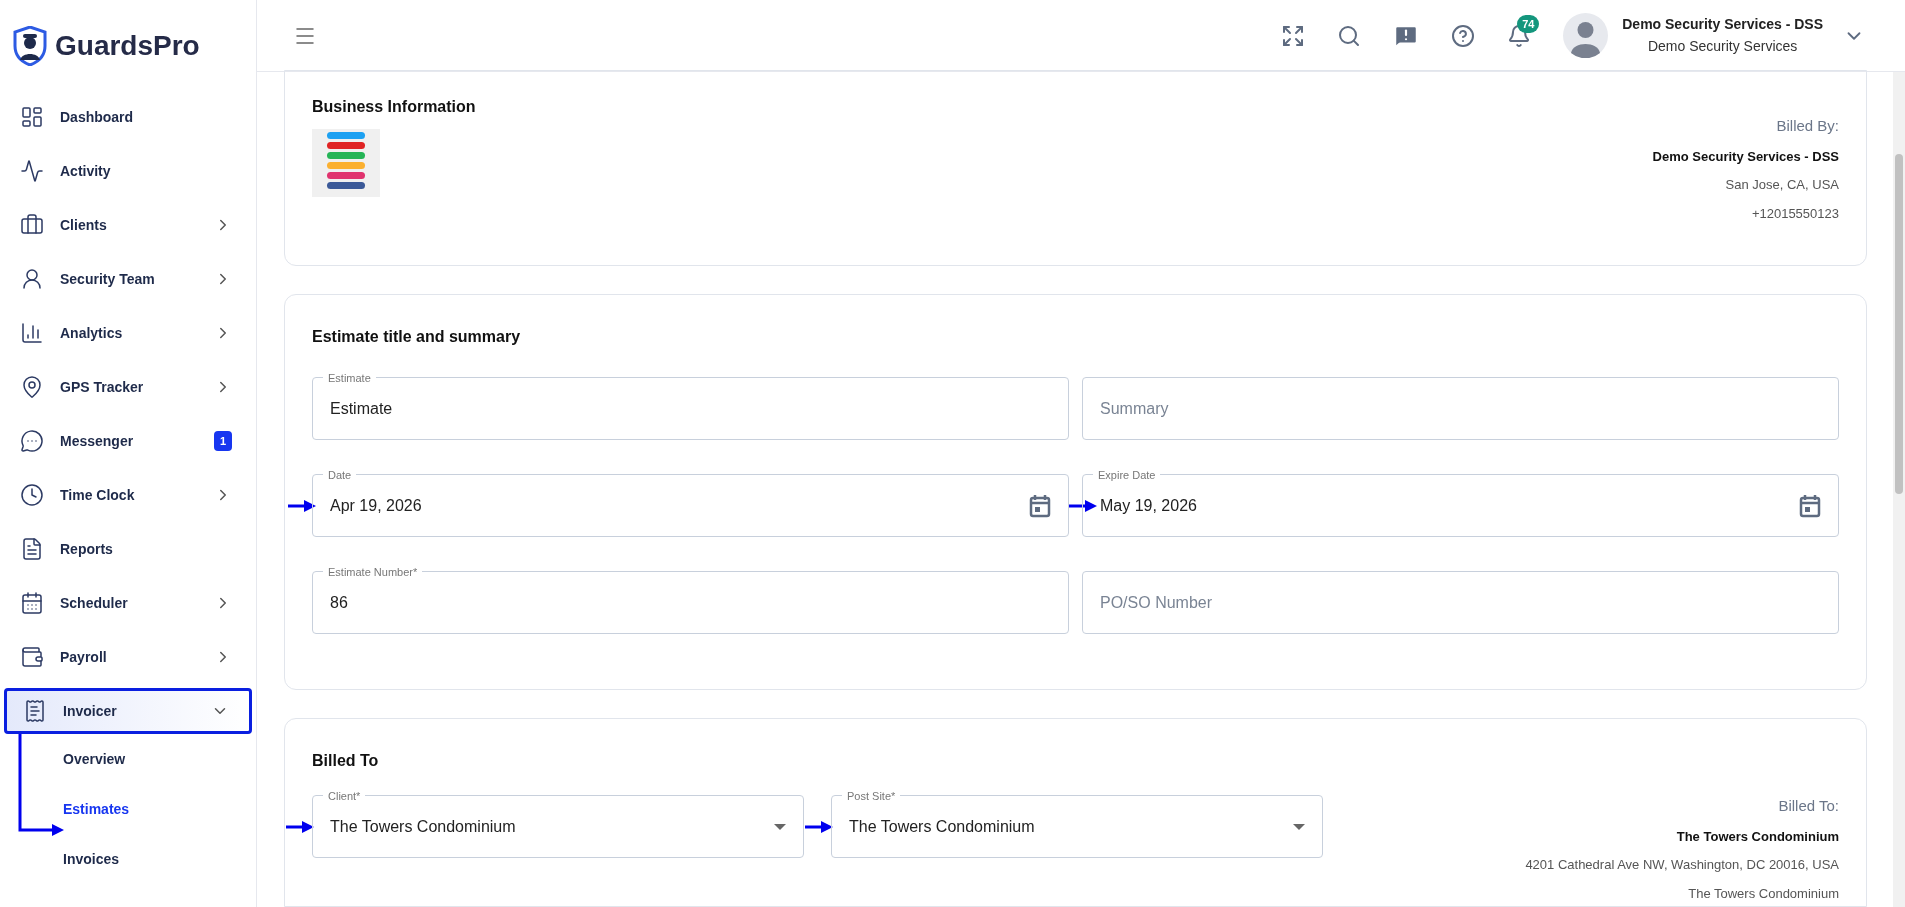 Image resolution: width=1905 pixels, height=907 pixels. Describe the element at coordinates (32, 495) in the screenshot. I see `clock-icon` at that location.